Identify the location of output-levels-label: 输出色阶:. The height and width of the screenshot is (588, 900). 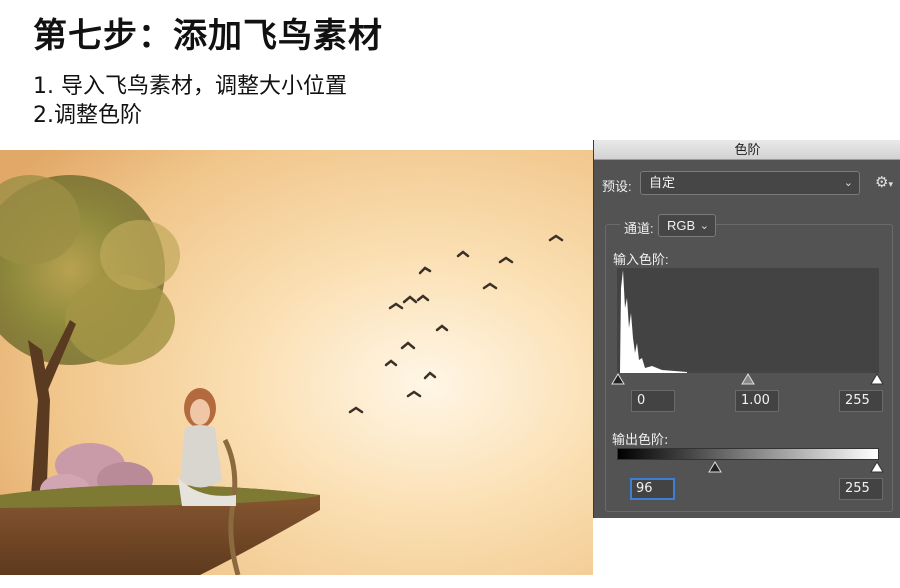
(640, 440).